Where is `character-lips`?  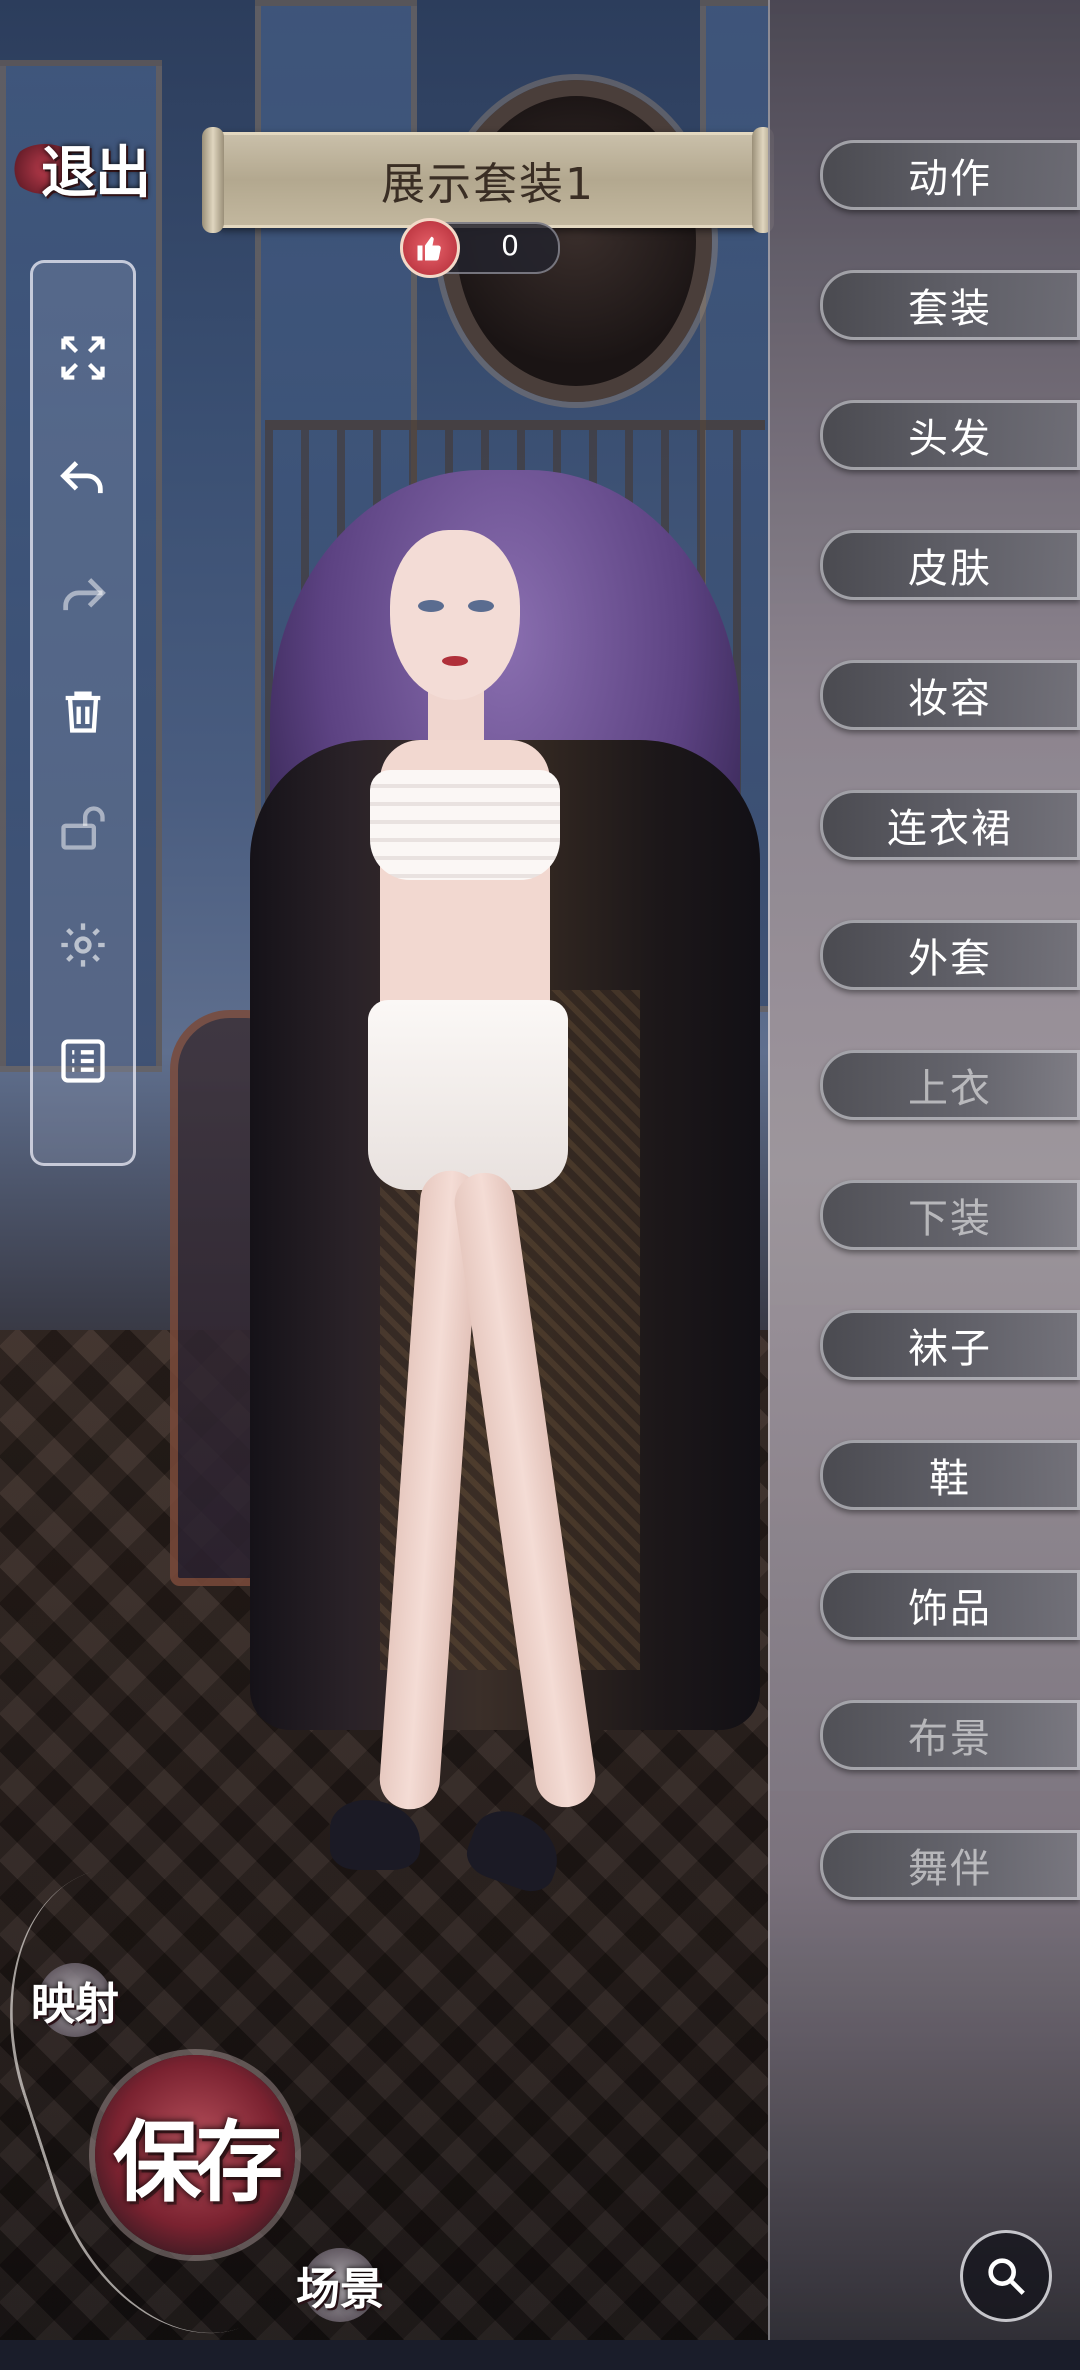 character-lips is located at coordinates (455, 661).